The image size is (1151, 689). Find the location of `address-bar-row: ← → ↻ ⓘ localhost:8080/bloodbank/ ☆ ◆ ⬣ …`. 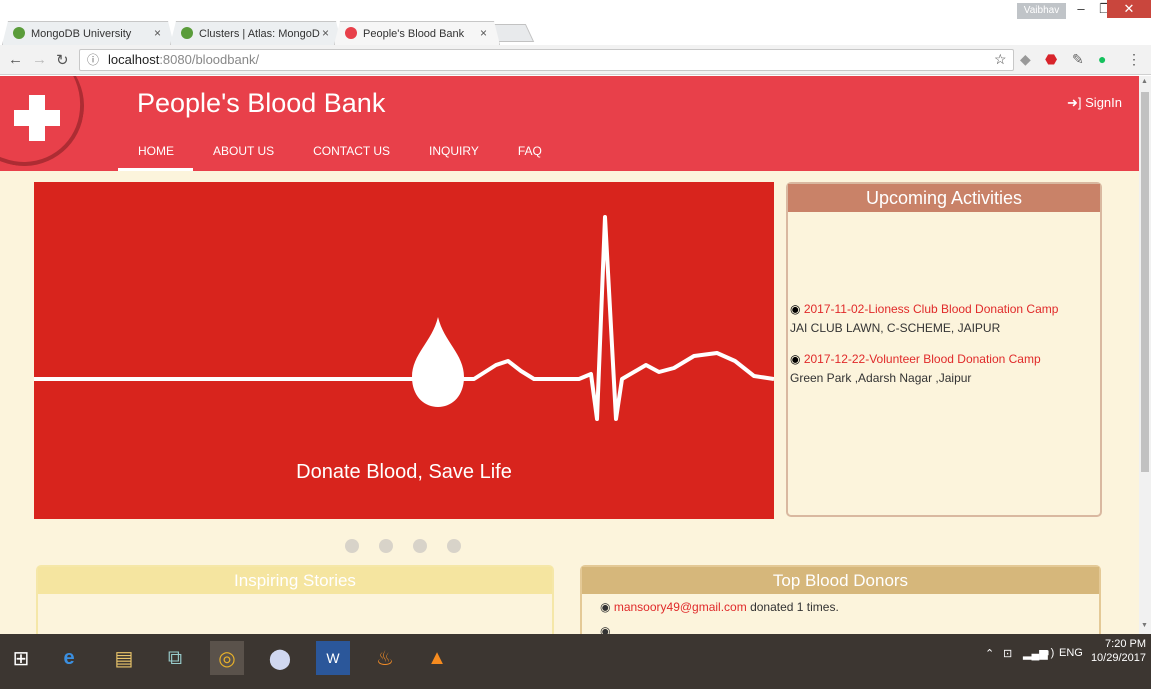

address-bar-row: ← → ↻ ⓘ localhost:8080/bloodbank/ ☆ ◆ ⬣ … is located at coordinates (575, 60).